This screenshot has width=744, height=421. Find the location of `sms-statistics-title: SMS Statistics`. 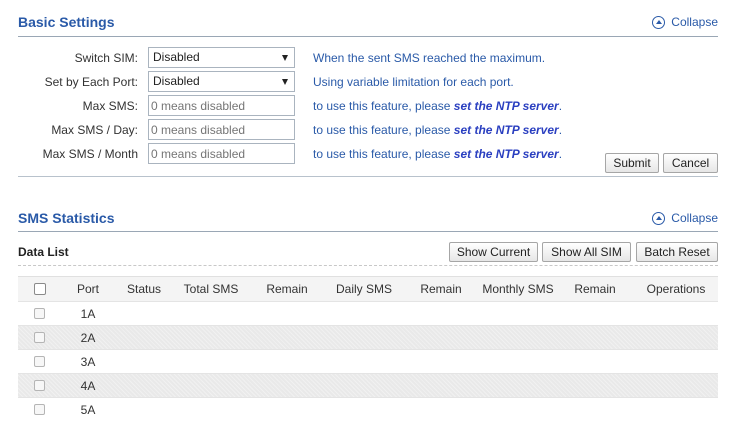

sms-statistics-title: SMS Statistics is located at coordinates (66, 218).